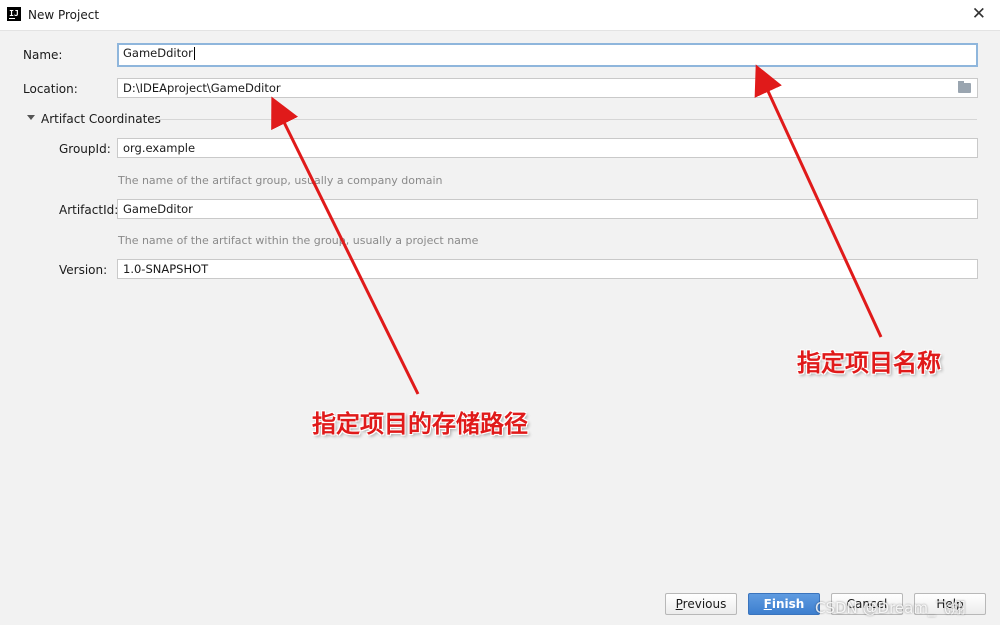 This screenshot has height=625, width=1000. What do you see at coordinates (345, 245) in the screenshot?
I see `arrow-to-location` at bounding box center [345, 245].